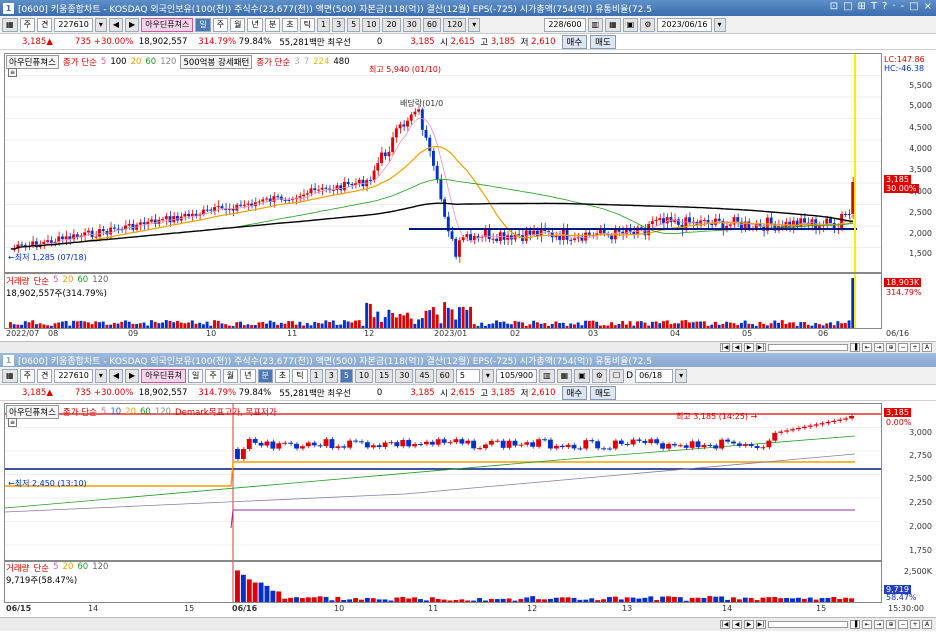  Describe the element at coordinates (323, 24) in the screenshot. I see `minute-1-button: 1` at that location.